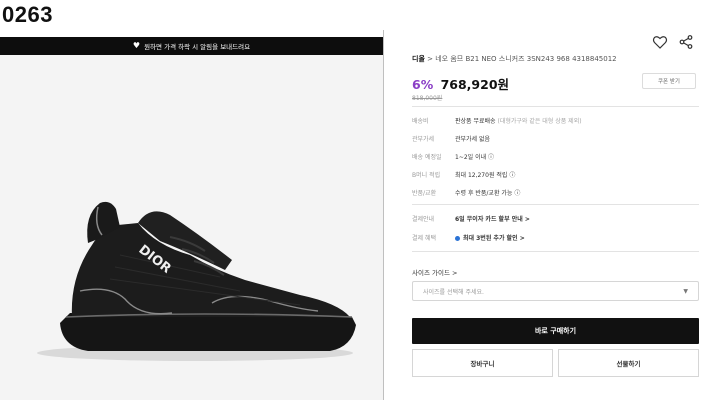 Image resolution: width=716 pixels, height=400 pixels. I want to click on payment-label: 결제안내, so click(423, 219).